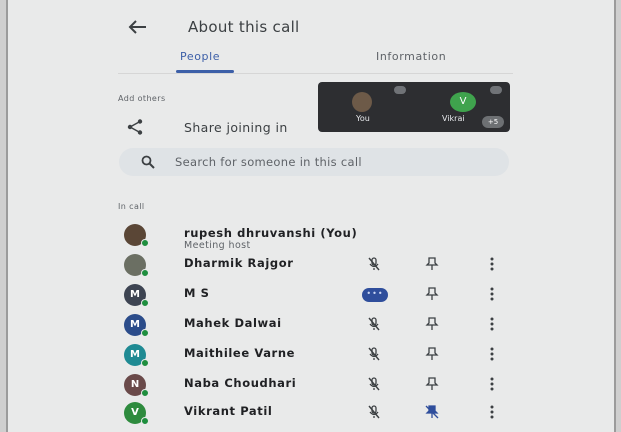  Describe the element at coordinates (315, 61) in the screenshot. I see `tab-bar: People Information` at that location.